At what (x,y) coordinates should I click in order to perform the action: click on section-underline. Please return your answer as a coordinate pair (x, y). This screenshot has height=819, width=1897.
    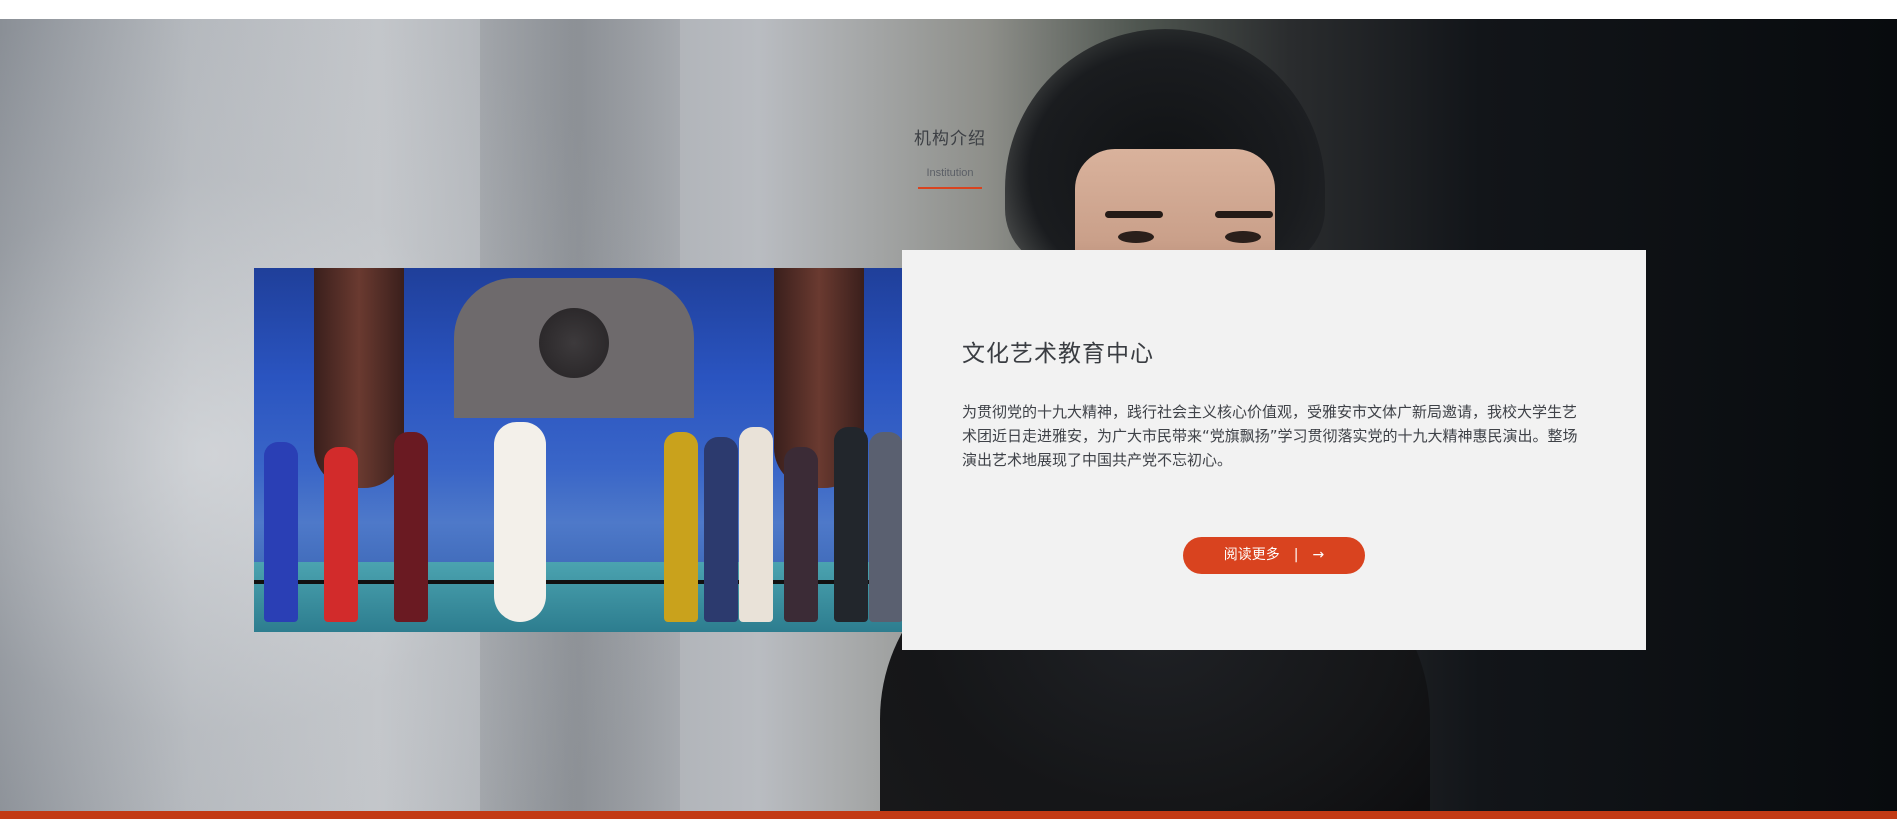
    Looking at the image, I should click on (950, 188).